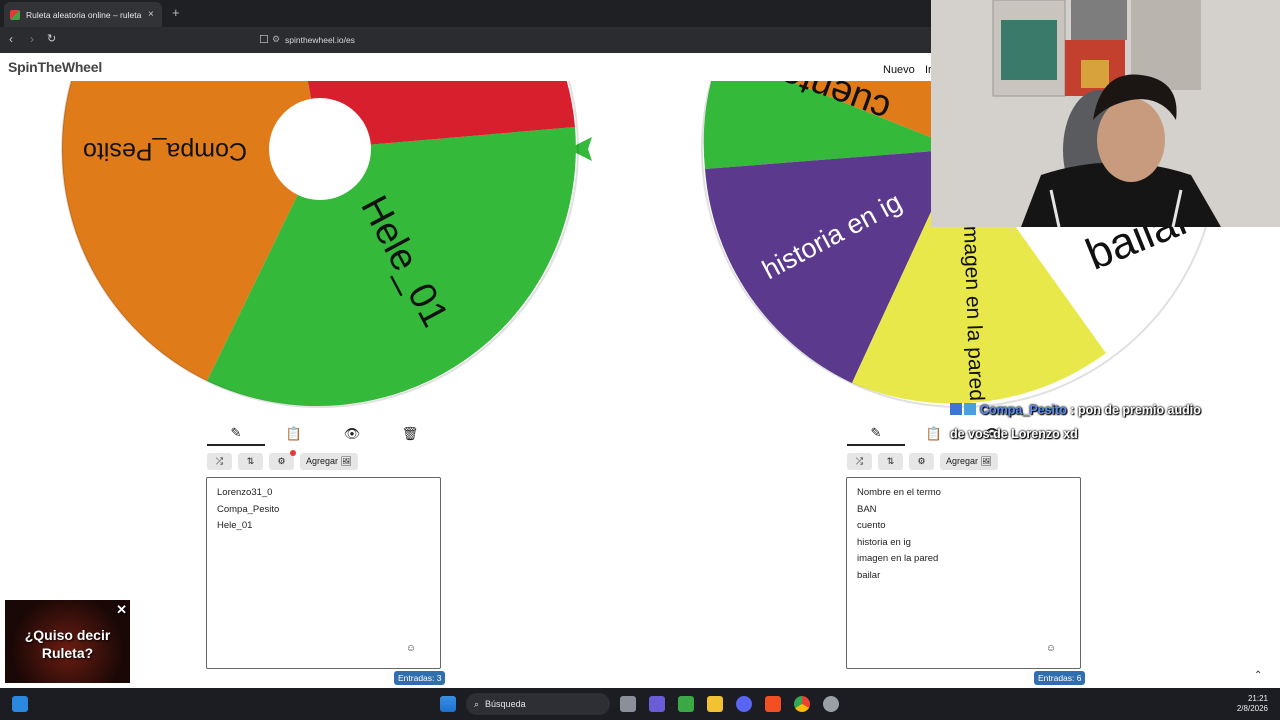 The height and width of the screenshot is (720, 1280). What do you see at coordinates (320, 40) in the screenshot?
I see `url-field: spinthewheel.io/es` at bounding box center [320, 40].